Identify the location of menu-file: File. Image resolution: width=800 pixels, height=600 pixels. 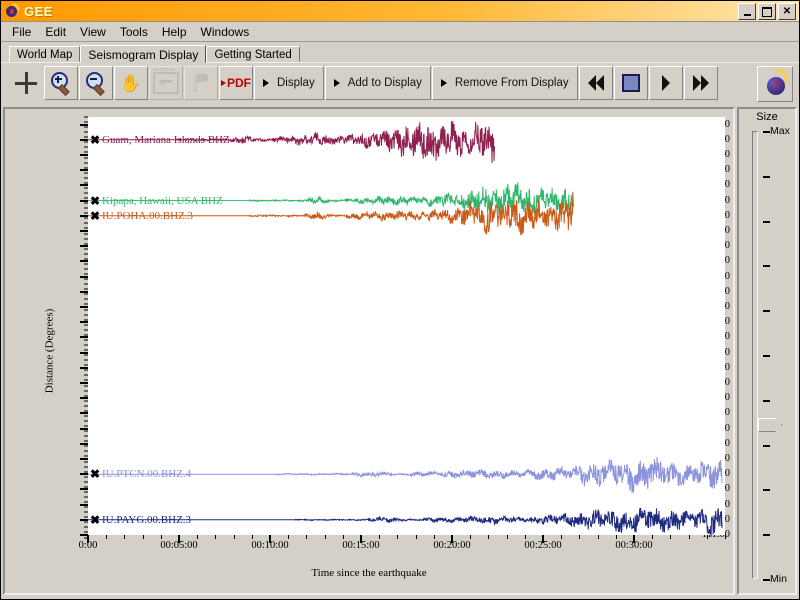
(21, 32).